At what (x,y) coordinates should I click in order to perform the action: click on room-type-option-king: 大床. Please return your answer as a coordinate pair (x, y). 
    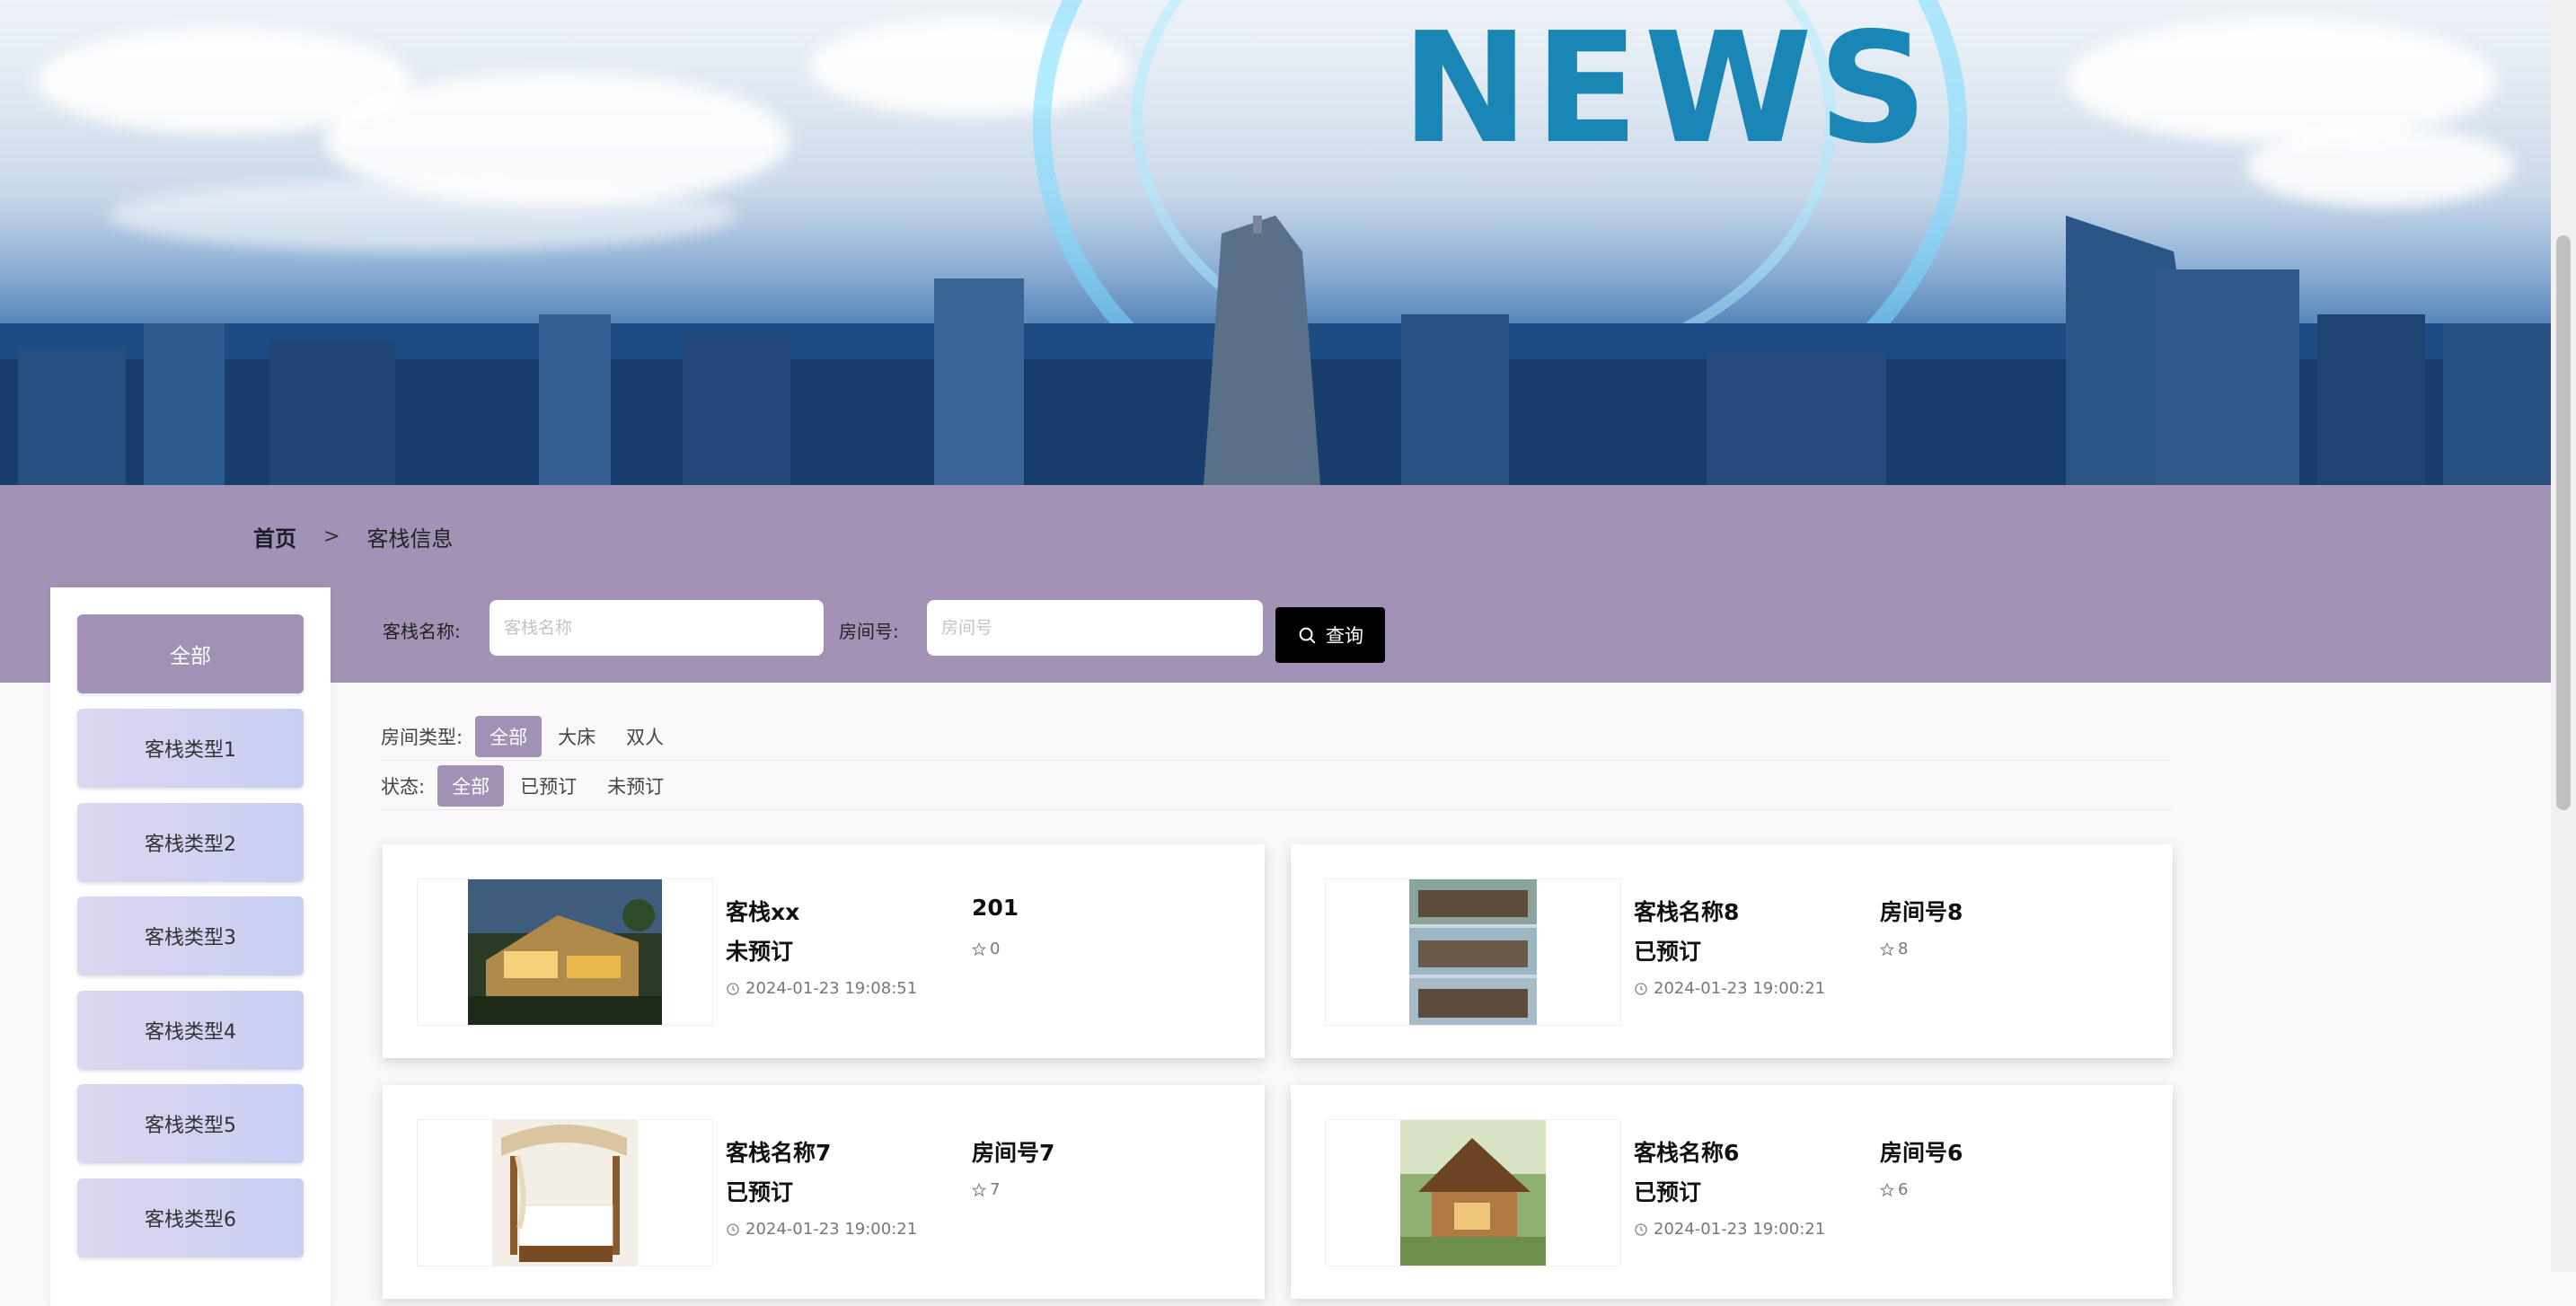
    Looking at the image, I should click on (576, 736).